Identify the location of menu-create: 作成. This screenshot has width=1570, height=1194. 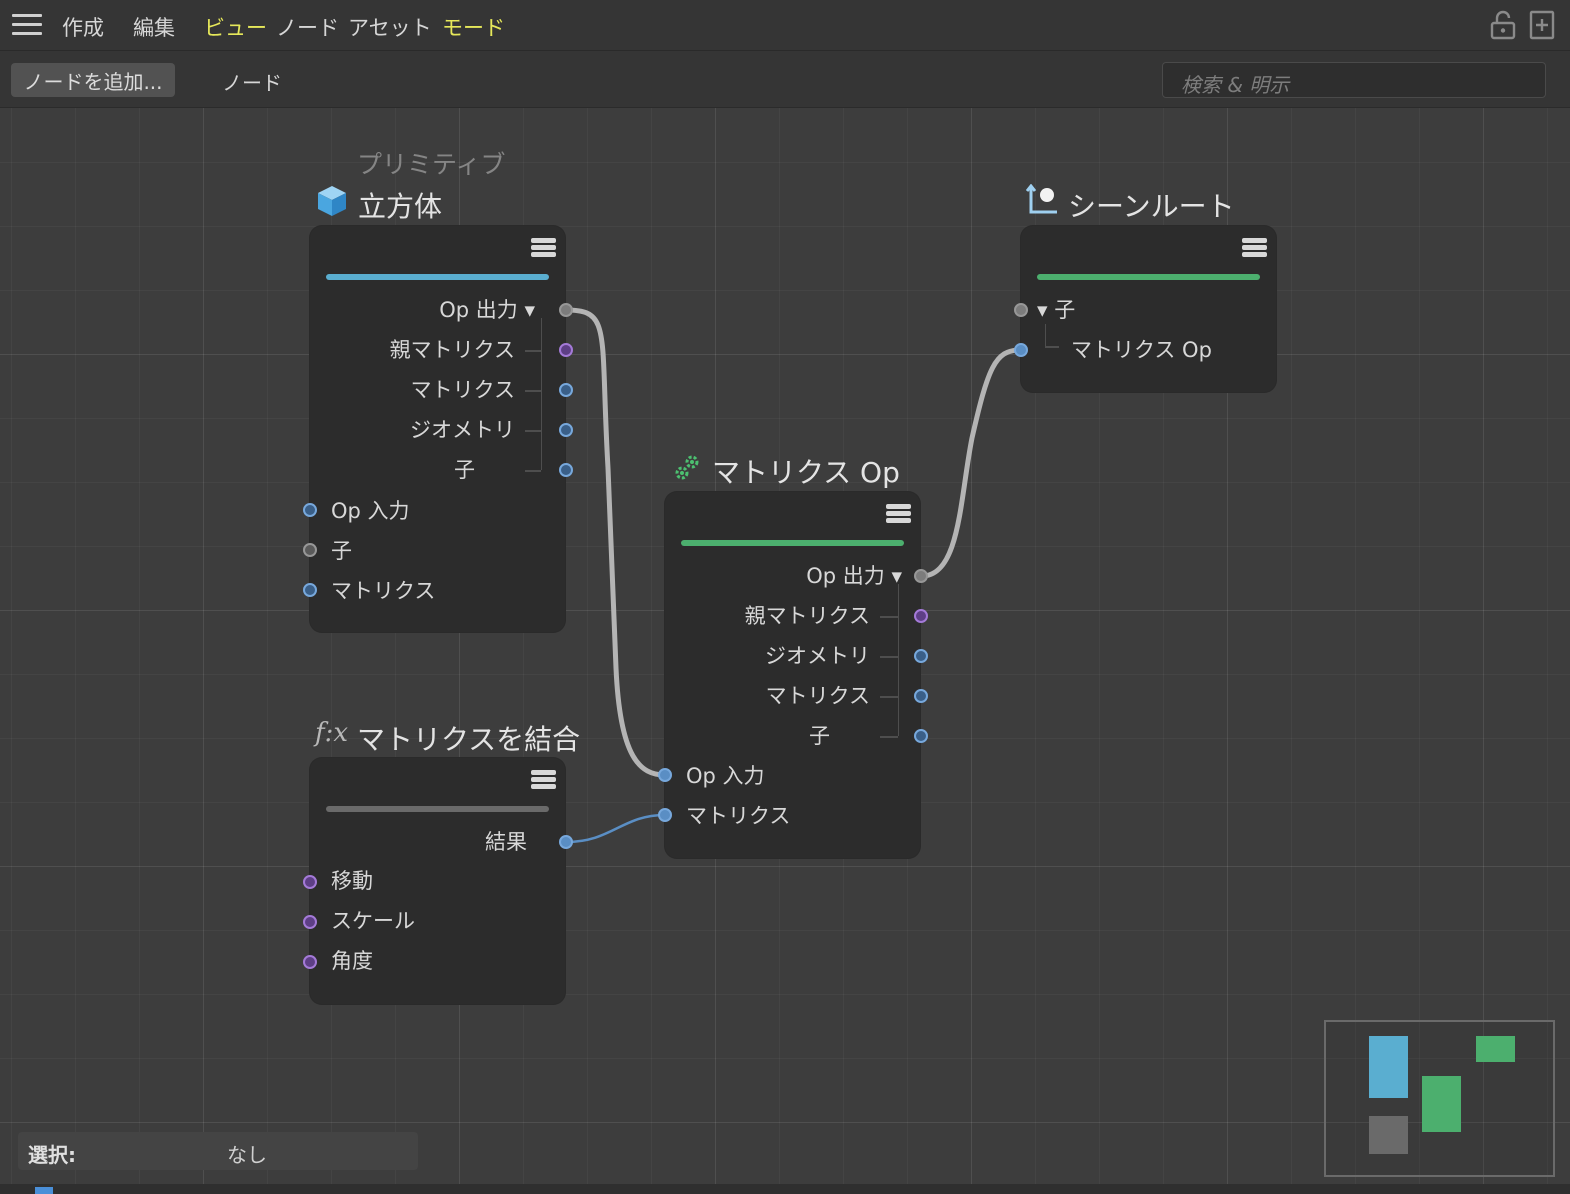
(83, 27).